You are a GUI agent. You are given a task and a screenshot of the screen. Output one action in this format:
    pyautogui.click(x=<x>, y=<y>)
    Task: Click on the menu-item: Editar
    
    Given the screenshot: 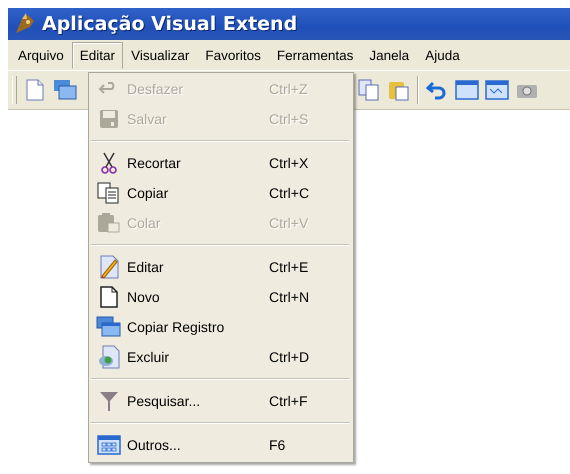 What is the action you would take?
    pyautogui.click(x=98, y=55)
    